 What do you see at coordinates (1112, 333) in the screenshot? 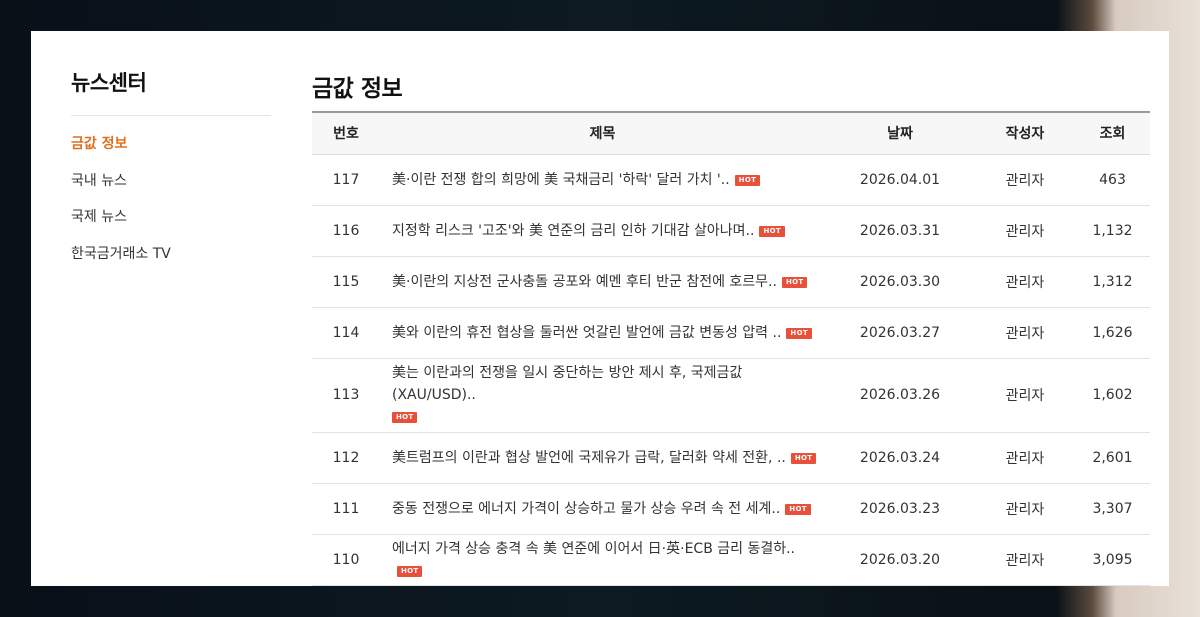
I see `row-views: 1,626` at bounding box center [1112, 333].